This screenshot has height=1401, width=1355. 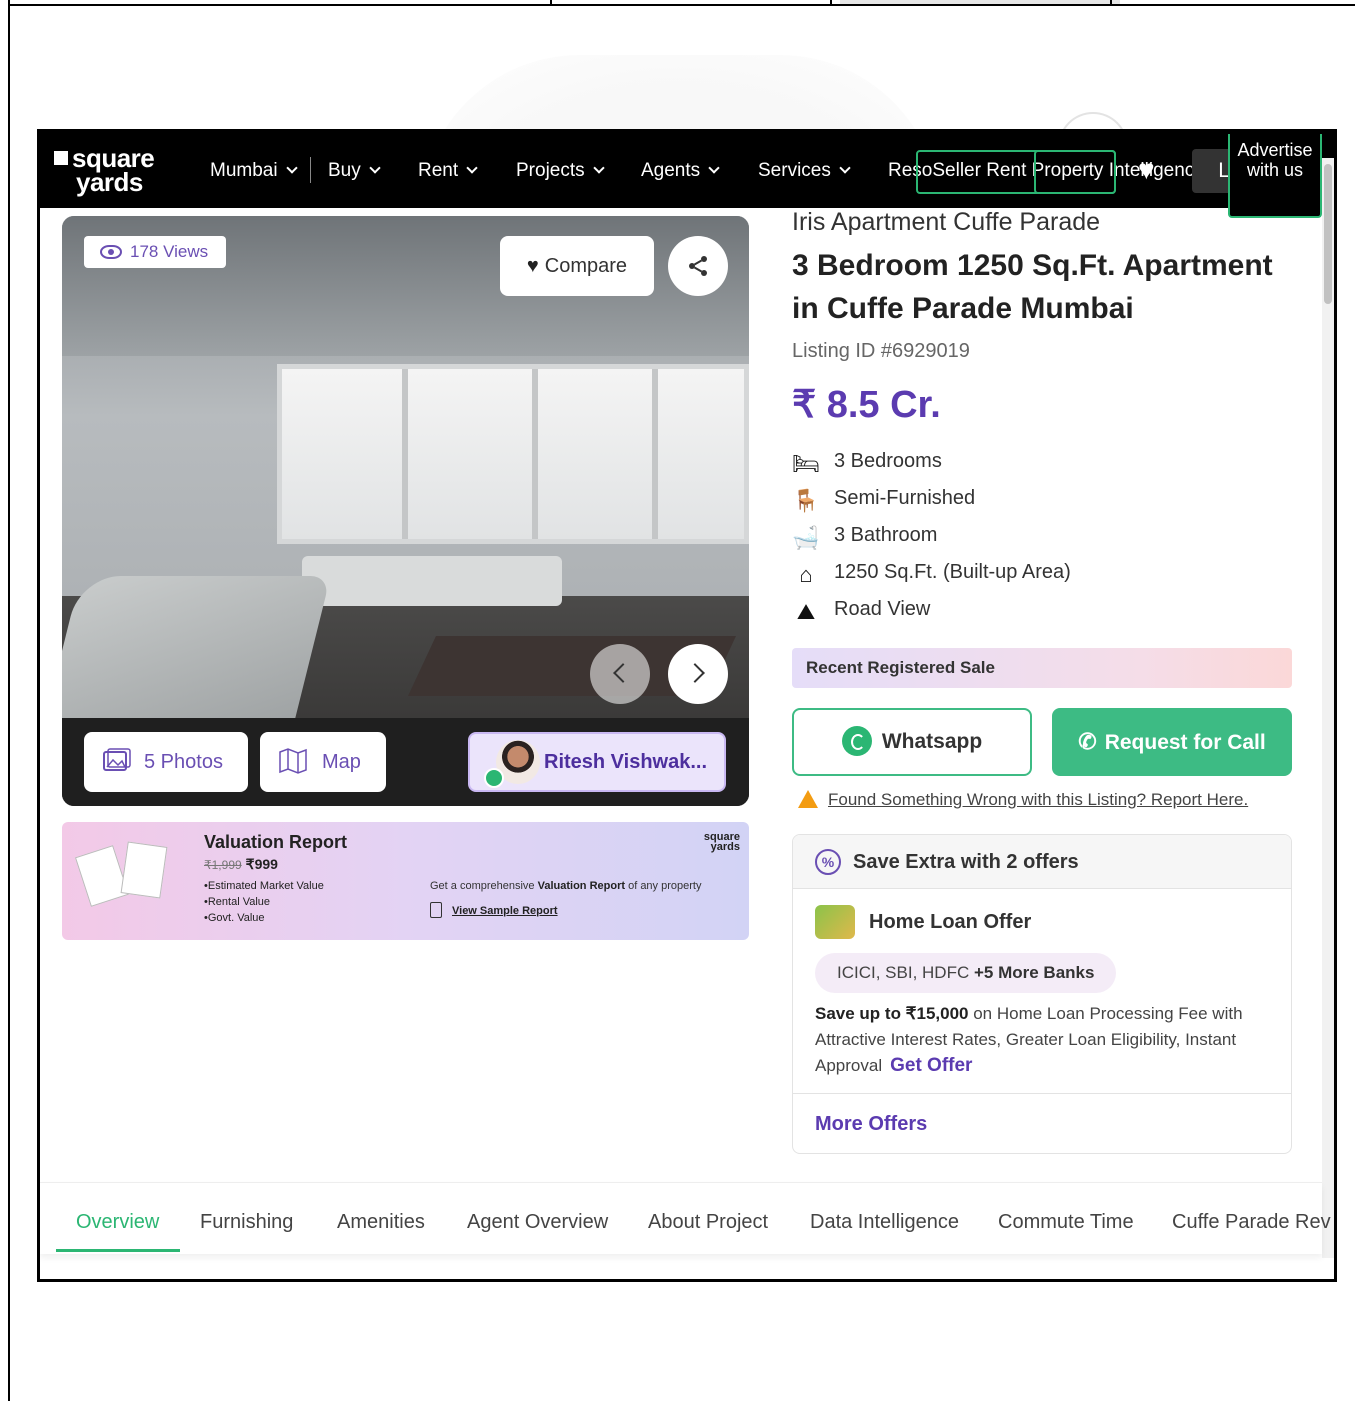 What do you see at coordinates (806, 463) in the screenshot?
I see `bed-icon: 🛏` at bounding box center [806, 463].